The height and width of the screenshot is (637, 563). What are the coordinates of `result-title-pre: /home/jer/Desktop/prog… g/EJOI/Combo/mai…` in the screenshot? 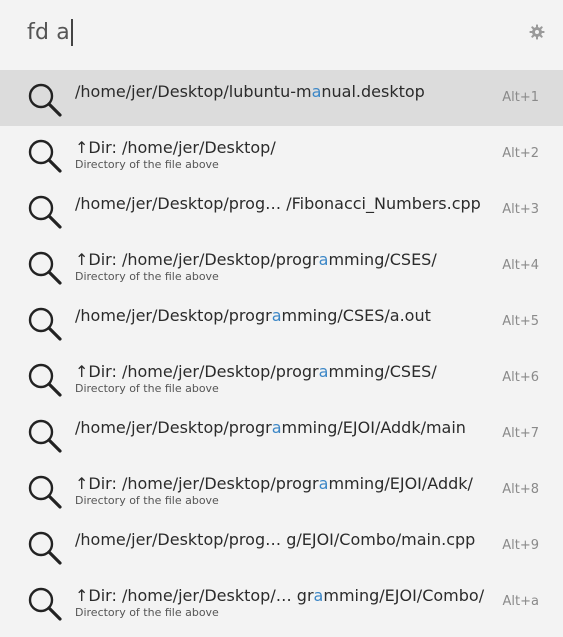 It's located at (275, 539).